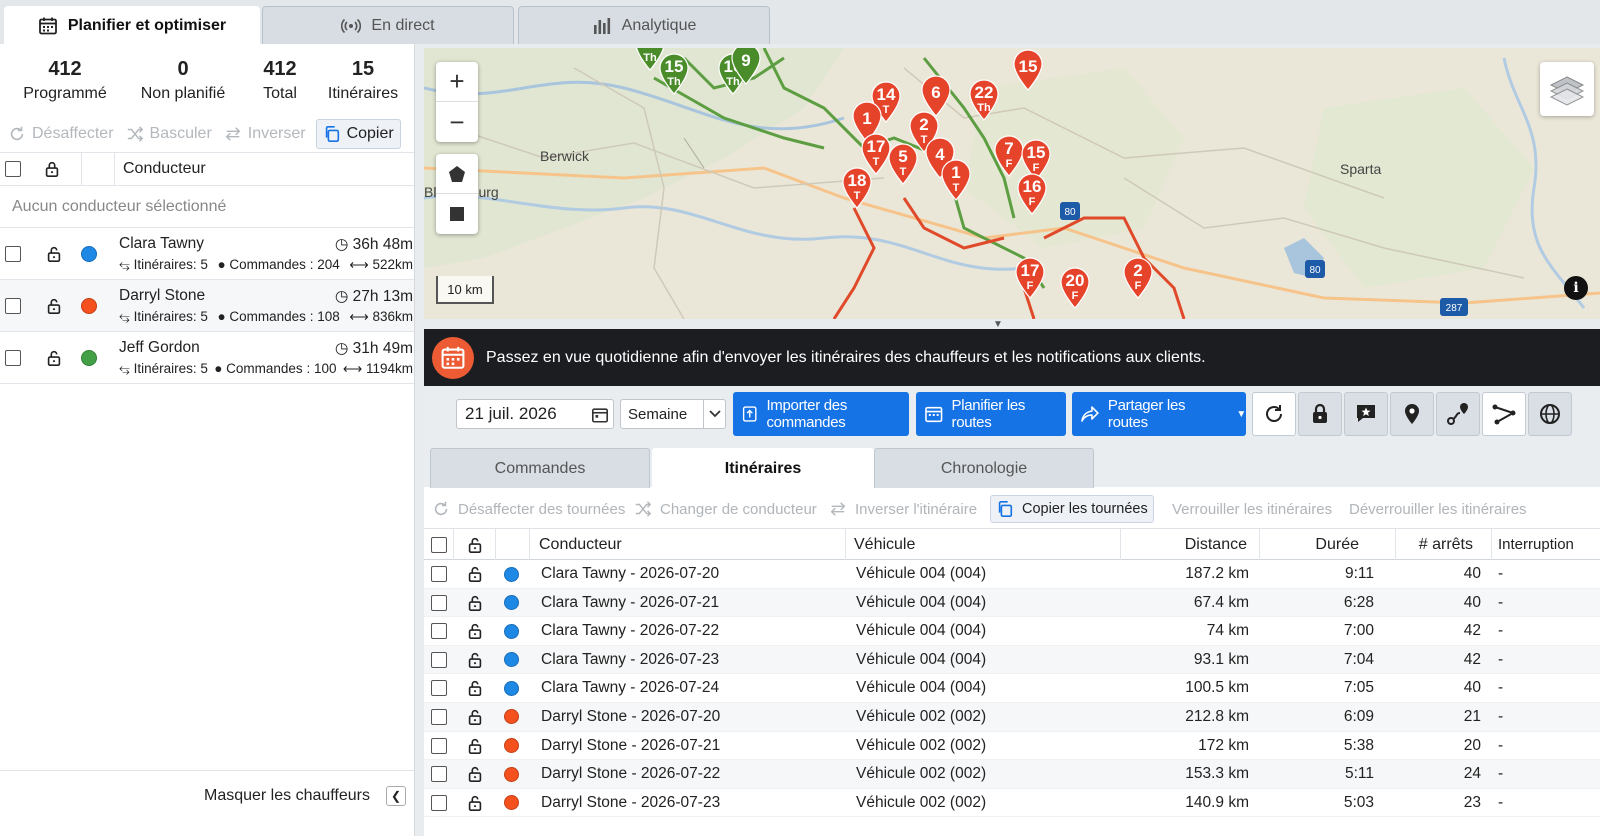 This screenshot has height=836, width=1600. What do you see at coordinates (1576, 288) in the screenshot?
I see `info-icon: i` at bounding box center [1576, 288].